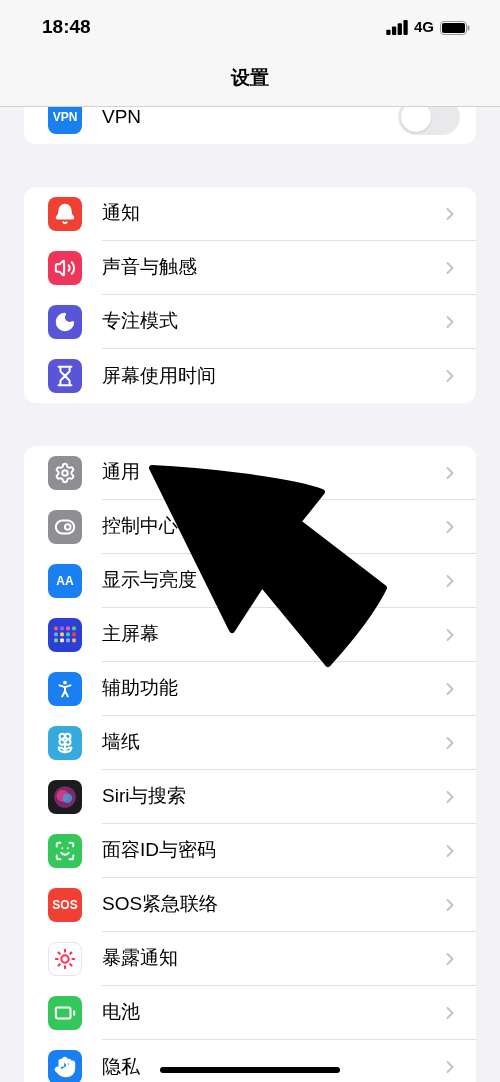  Describe the element at coordinates (397, 27) in the screenshot. I see `signal-icon` at that location.